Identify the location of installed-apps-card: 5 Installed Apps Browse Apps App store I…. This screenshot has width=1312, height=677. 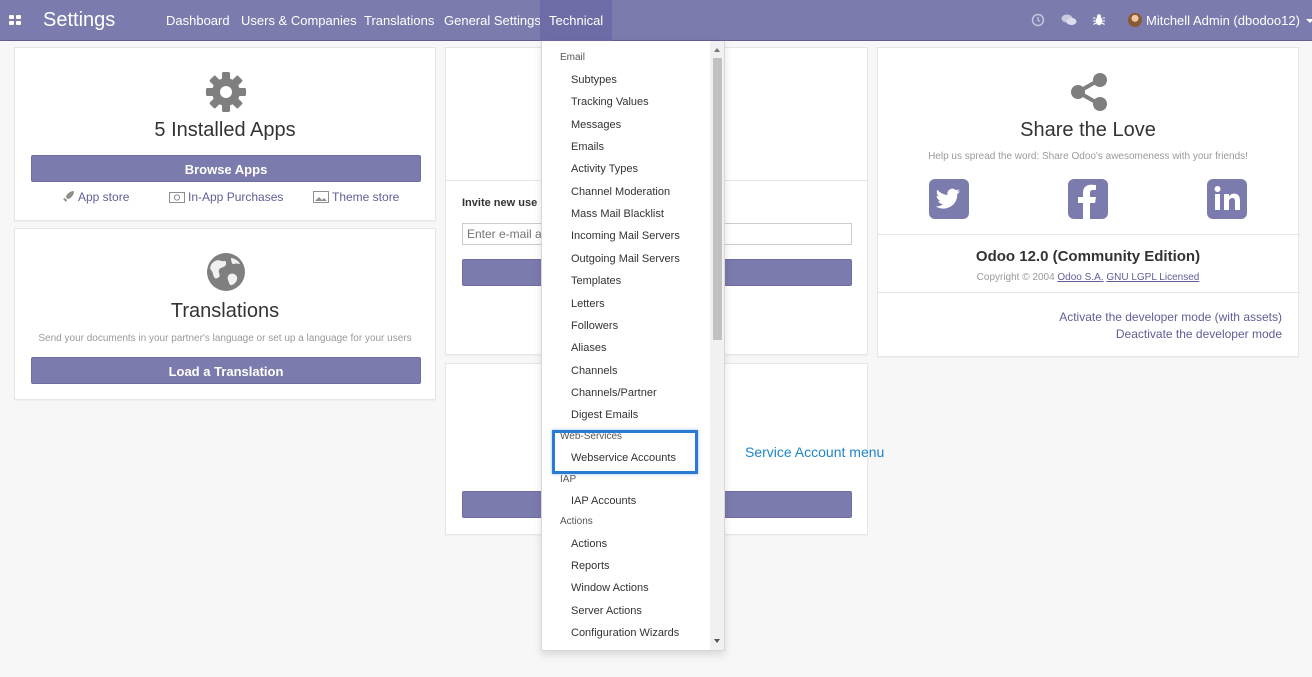
(225, 134).